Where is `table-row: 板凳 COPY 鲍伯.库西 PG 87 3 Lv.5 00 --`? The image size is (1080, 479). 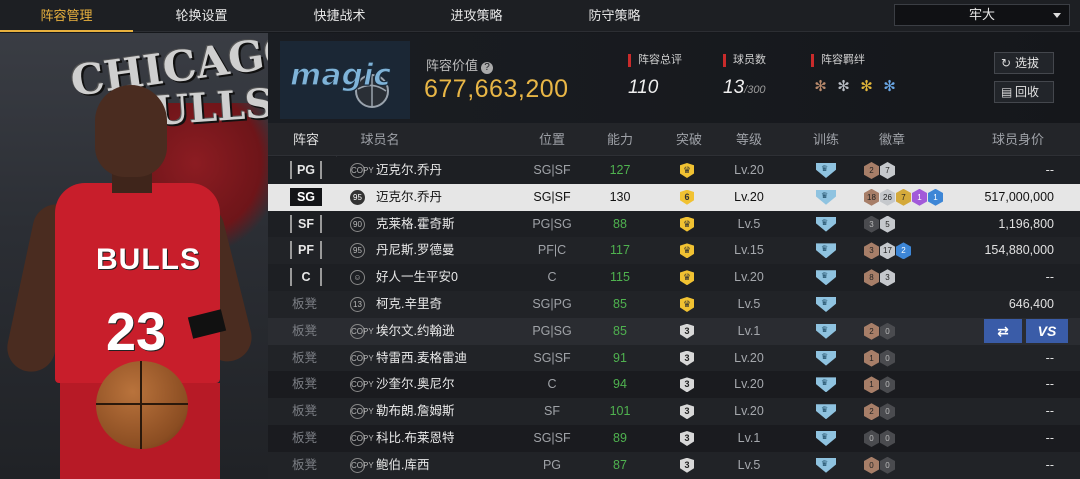 table-row: 板凳 COPY 鲍伯.库西 PG 87 3 Lv.5 00 -- is located at coordinates (674, 465).